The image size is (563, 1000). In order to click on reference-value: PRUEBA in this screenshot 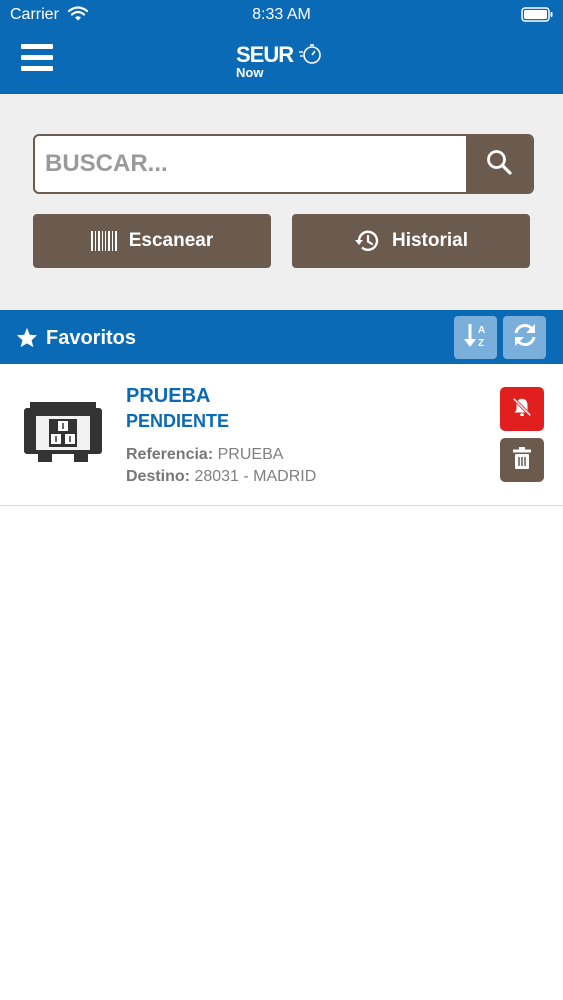, I will do `click(250, 454)`.